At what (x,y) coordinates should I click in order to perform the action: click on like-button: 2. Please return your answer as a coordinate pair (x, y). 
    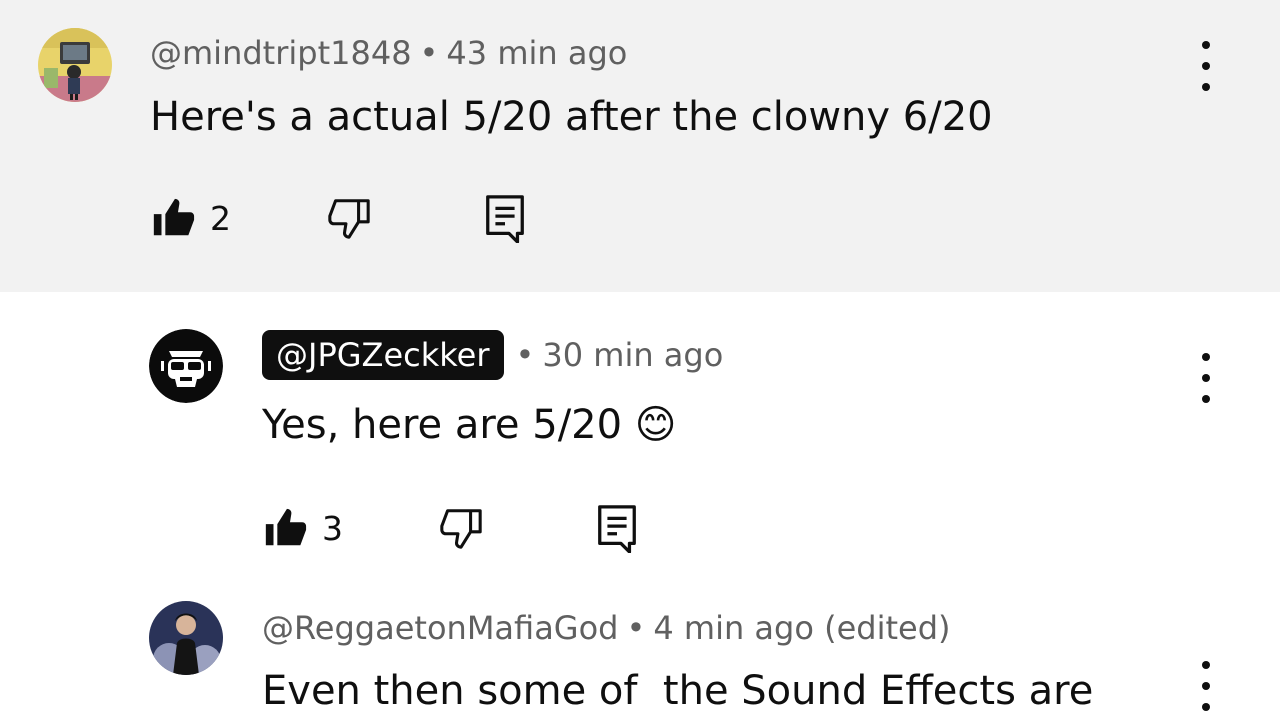
    Looking at the image, I should click on (190, 218).